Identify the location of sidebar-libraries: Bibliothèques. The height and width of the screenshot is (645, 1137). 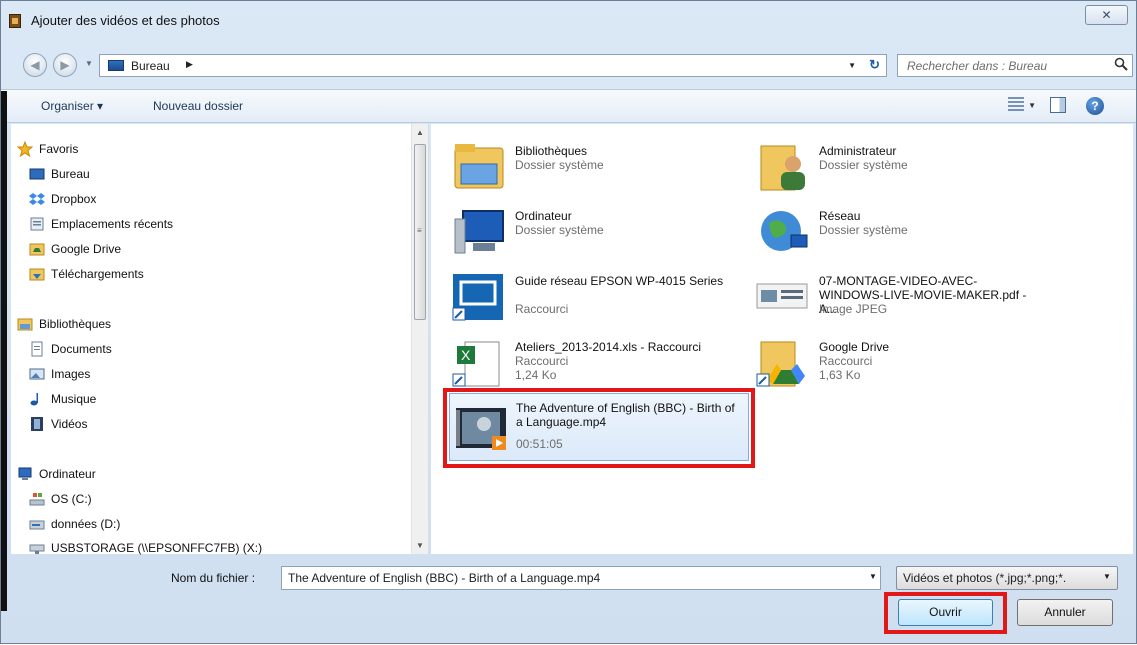
(64, 324).